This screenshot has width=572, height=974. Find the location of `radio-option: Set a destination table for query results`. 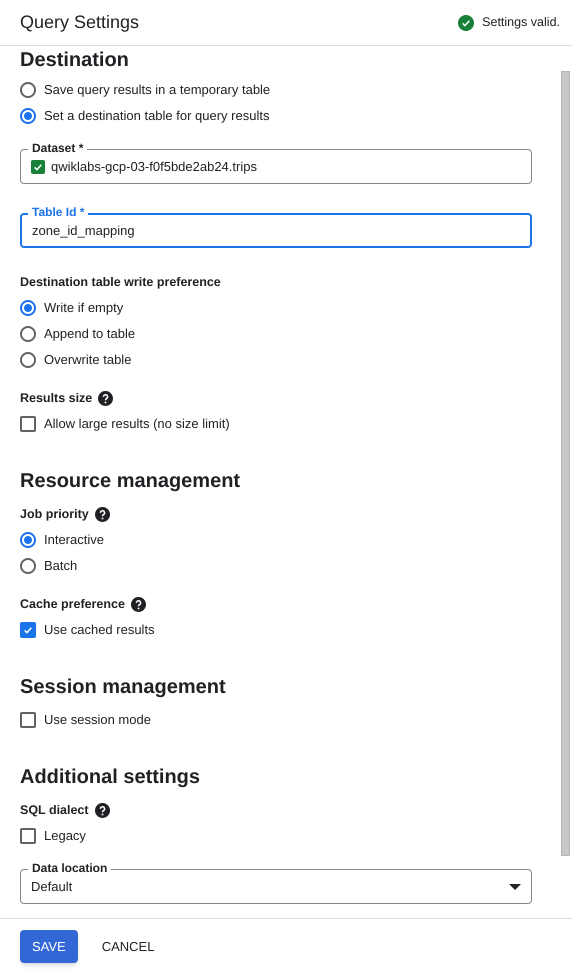

radio-option: Set a destination table for query results is located at coordinates (145, 116).